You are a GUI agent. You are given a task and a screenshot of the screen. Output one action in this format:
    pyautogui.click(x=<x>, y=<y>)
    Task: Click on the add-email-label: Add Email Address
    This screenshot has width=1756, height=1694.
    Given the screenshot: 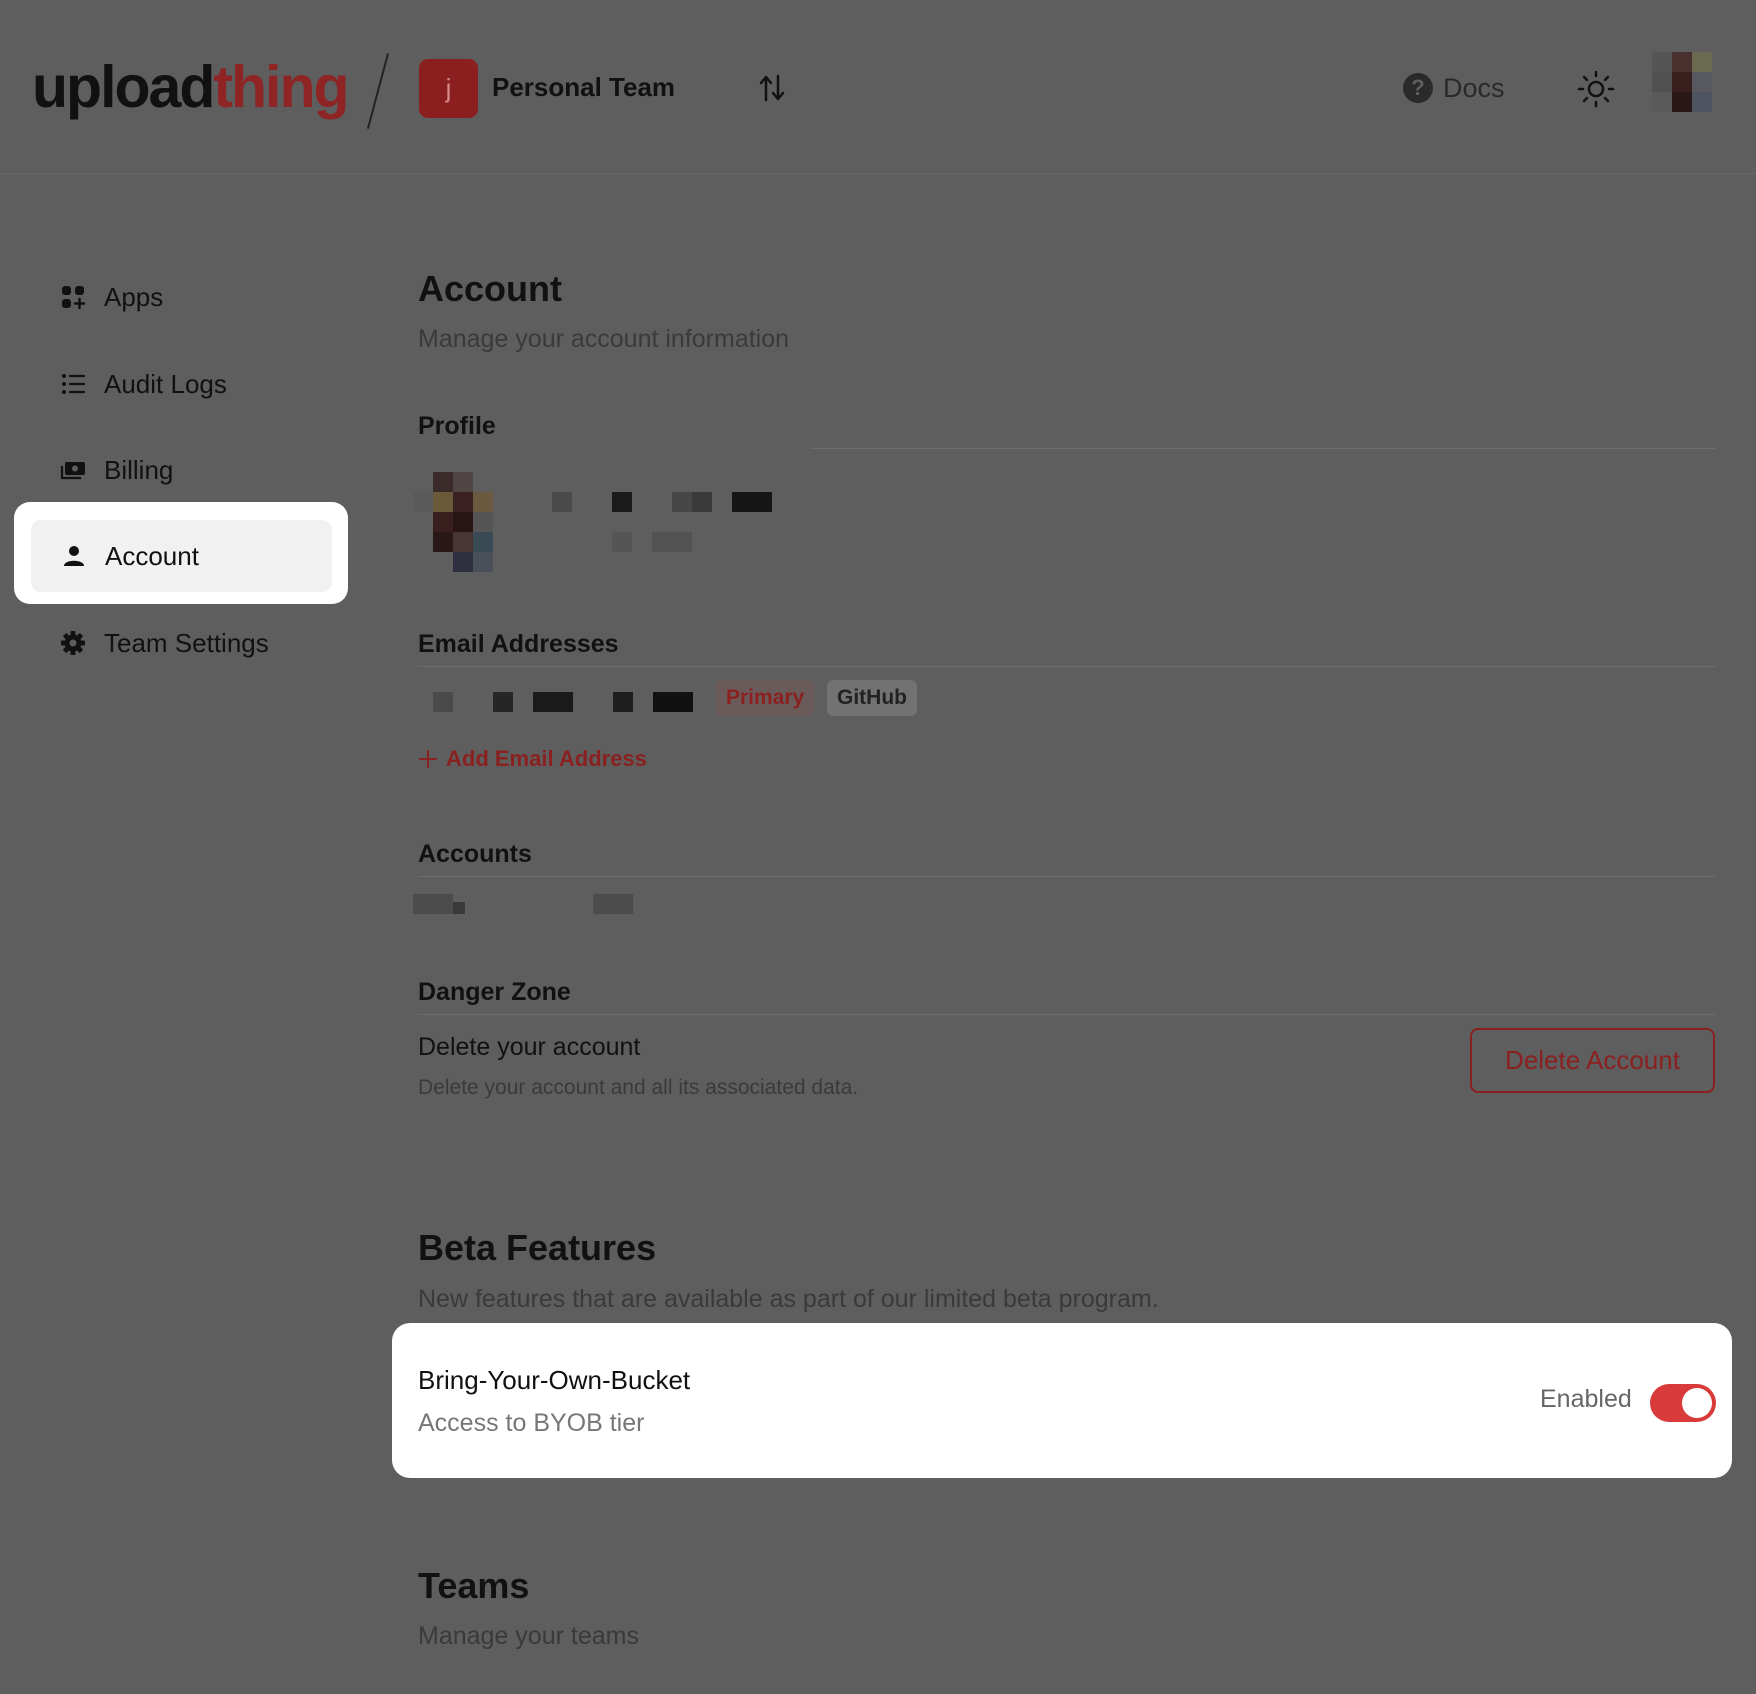 What is the action you would take?
    pyautogui.click(x=546, y=758)
    